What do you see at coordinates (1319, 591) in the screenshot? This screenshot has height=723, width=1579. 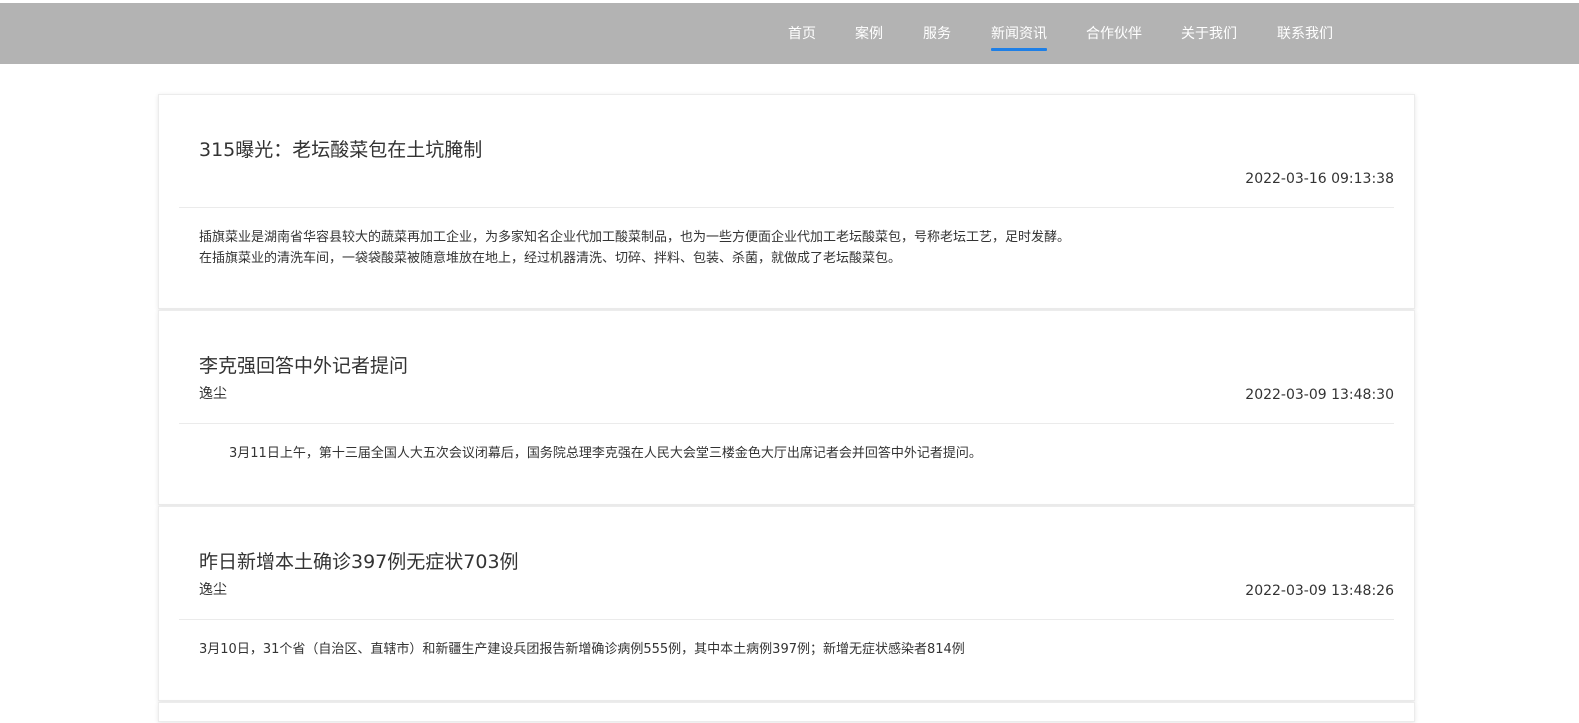 I see `news-time: 2022-03-09 13:48:26` at bounding box center [1319, 591].